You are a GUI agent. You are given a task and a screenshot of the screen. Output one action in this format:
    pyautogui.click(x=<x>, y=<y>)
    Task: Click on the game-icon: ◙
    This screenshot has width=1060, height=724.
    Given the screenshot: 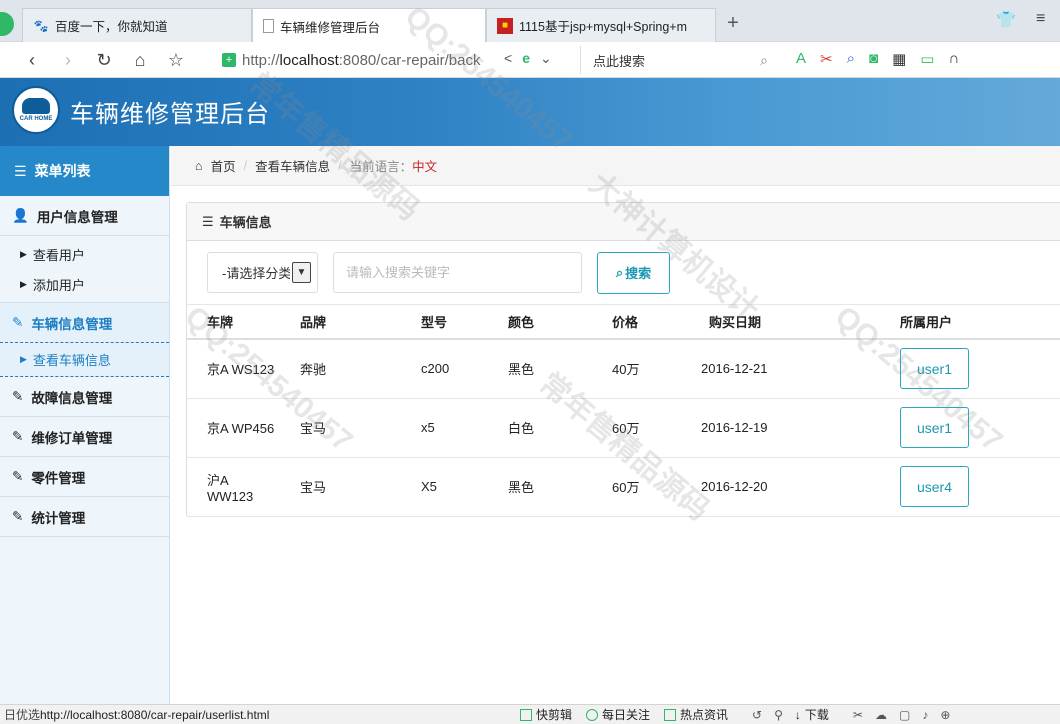 What is the action you would take?
    pyautogui.click(x=873, y=59)
    